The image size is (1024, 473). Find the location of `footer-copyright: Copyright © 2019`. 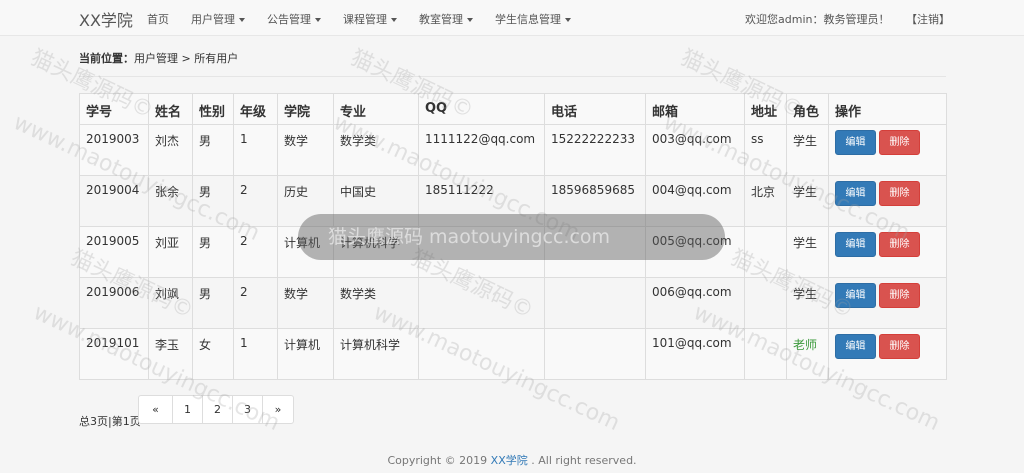

footer-copyright: Copyright © 2019 is located at coordinates (439, 460).